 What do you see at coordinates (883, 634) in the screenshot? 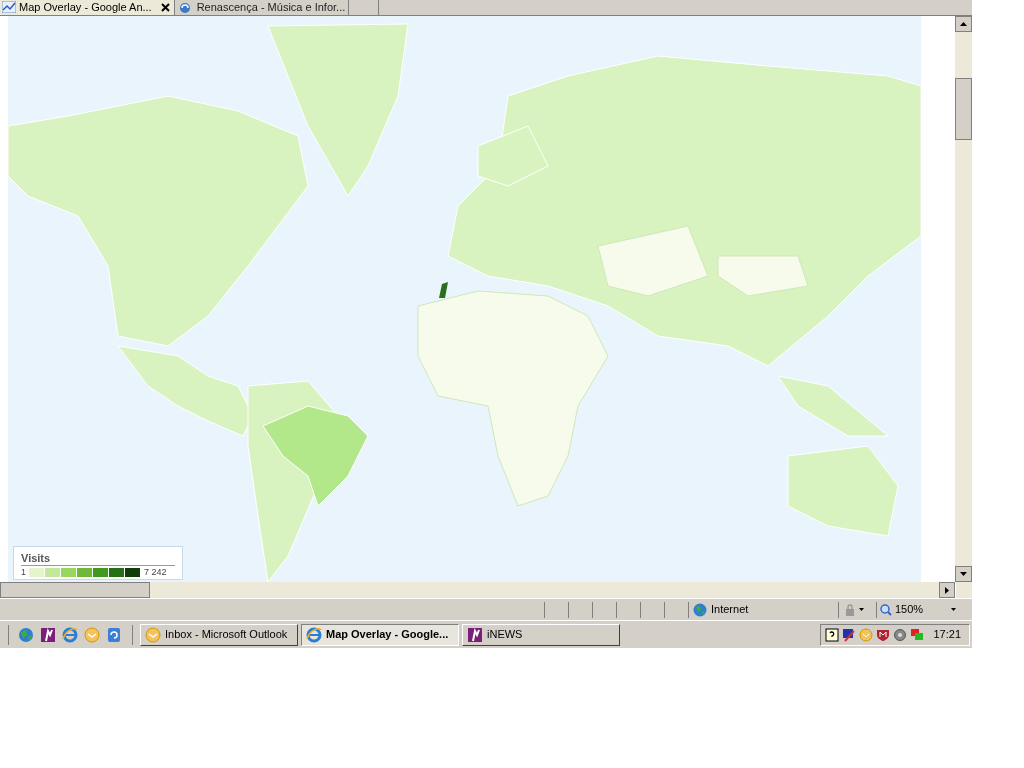
I see `shield-icon` at bounding box center [883, 634].